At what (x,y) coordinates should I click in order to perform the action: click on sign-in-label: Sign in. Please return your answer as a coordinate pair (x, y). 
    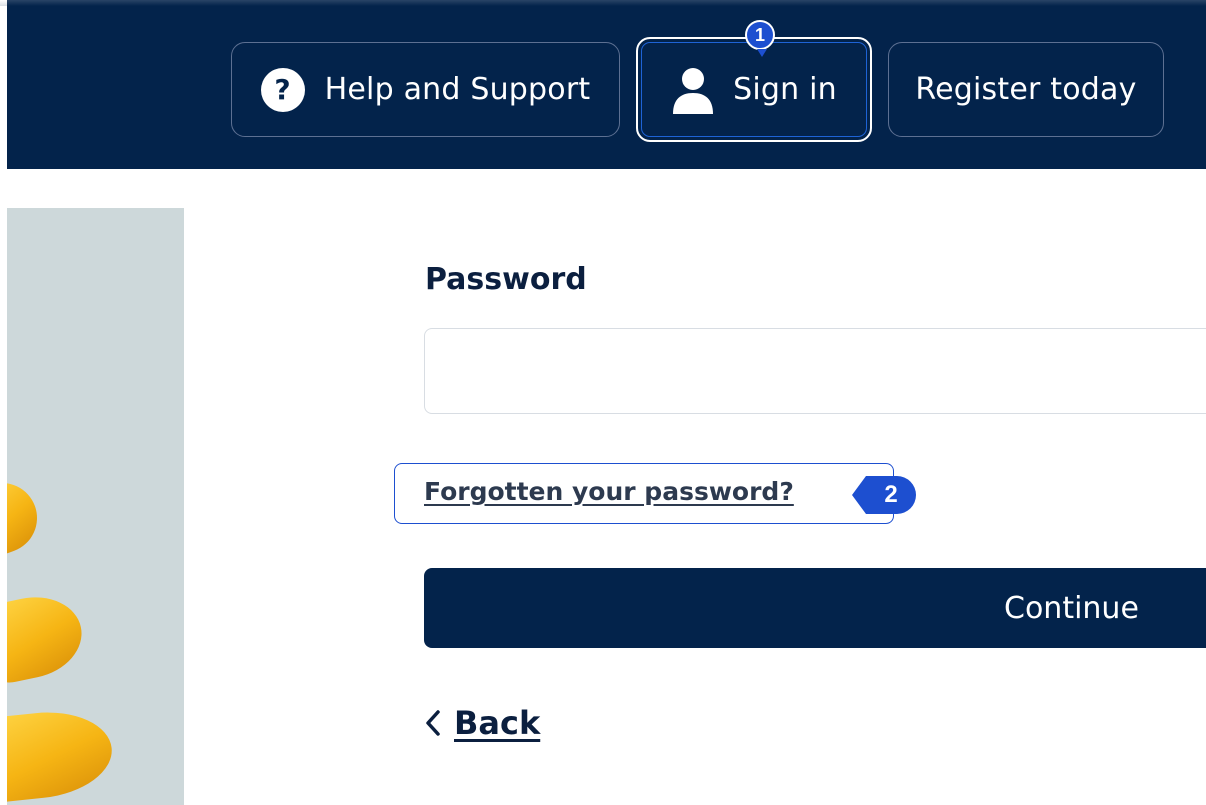
    Looking at the image, I should click on (785, 89).